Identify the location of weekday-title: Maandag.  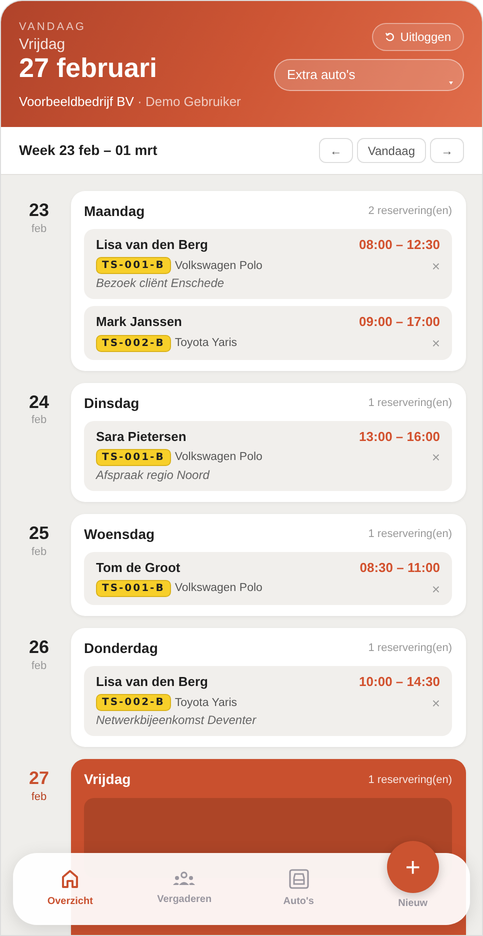
(114, 211).